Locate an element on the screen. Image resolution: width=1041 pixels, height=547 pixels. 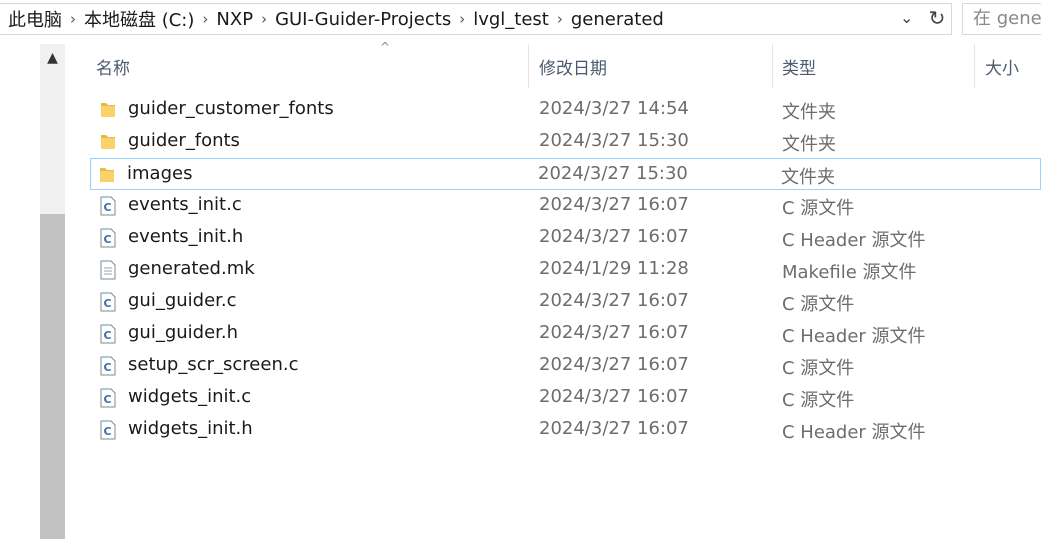
scroll-up-arrow-icon: ▲ is located at coordinates (52, 60).